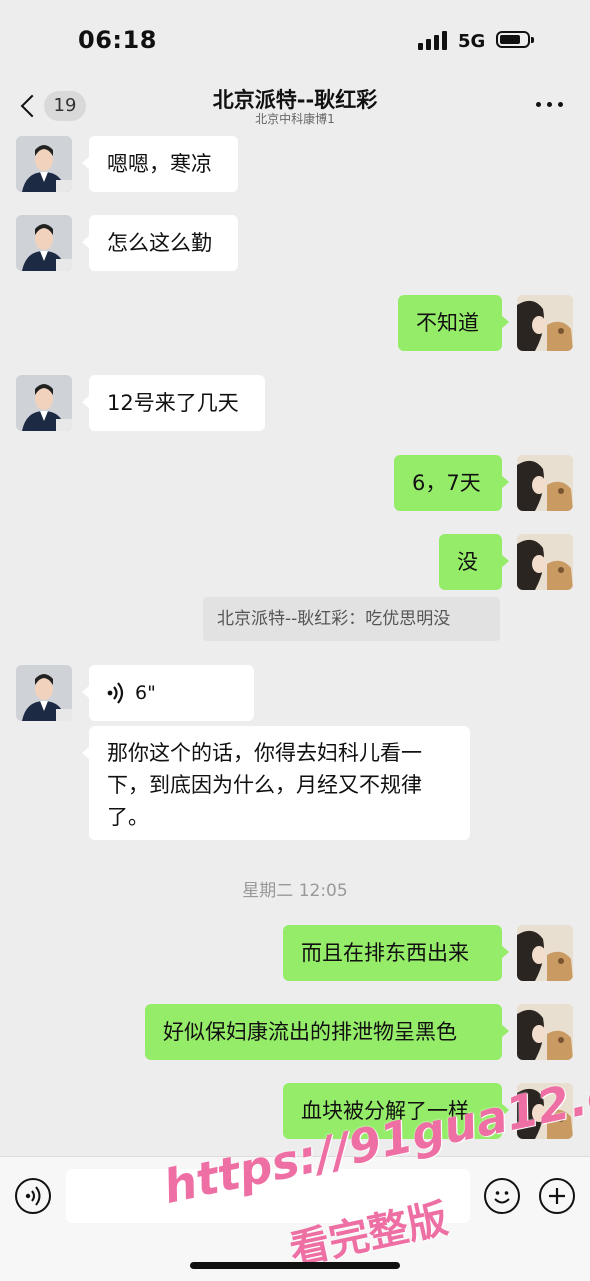  I want to click on message-bubble-sent: 血块被分解了一样, so click(396, 1111).